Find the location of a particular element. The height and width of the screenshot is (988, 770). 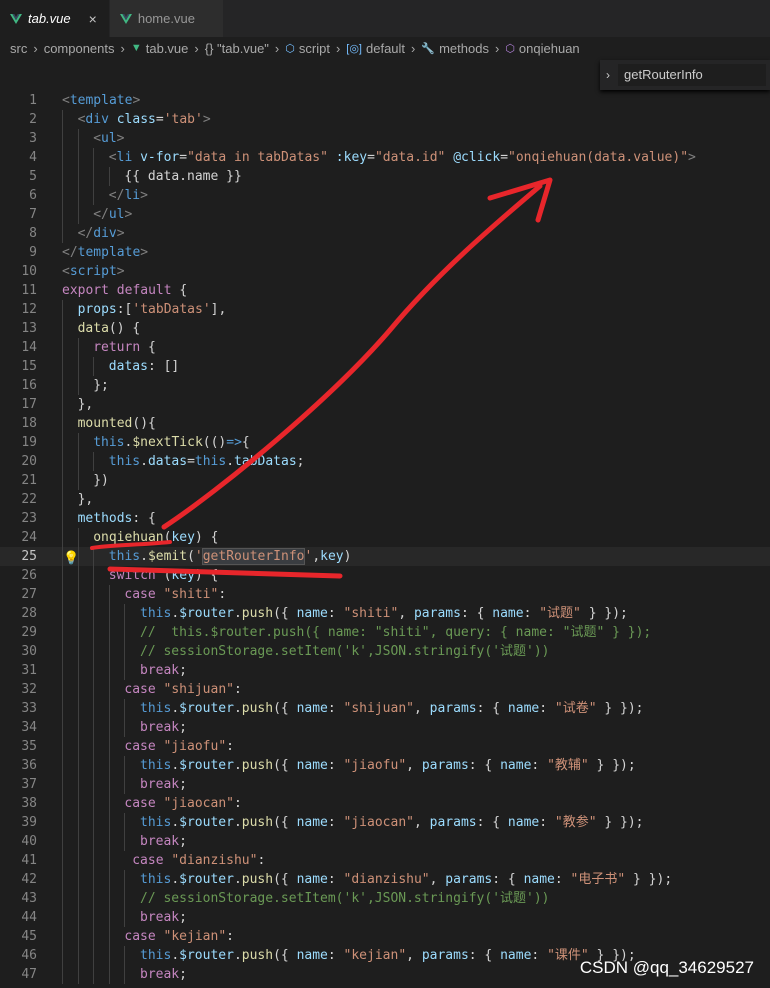

code-line: 8 </div> is located at coordinates (385, 233).